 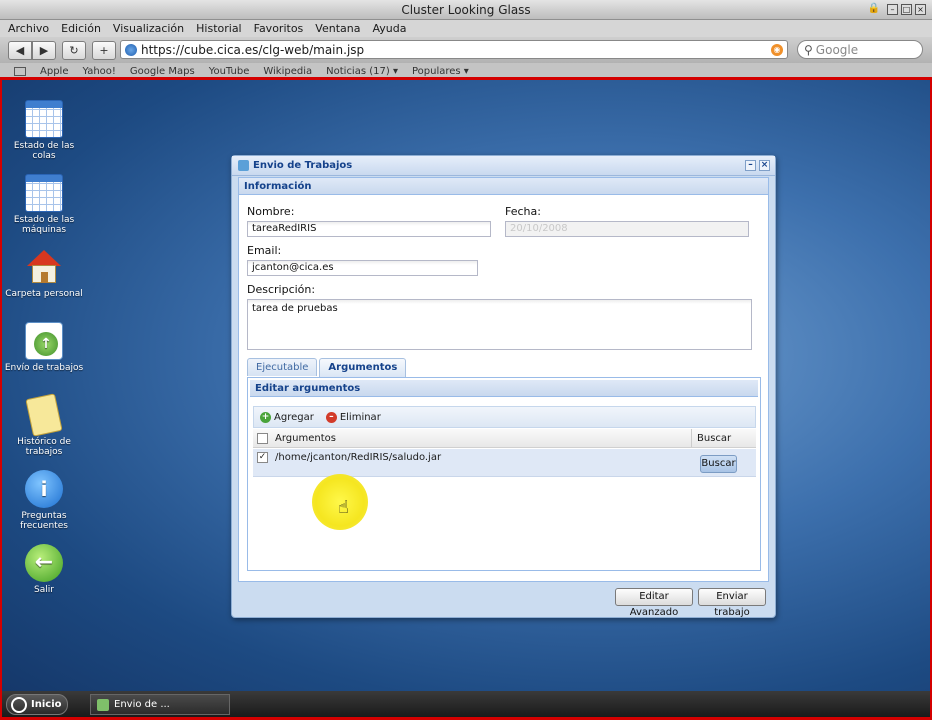 I want to click on bookmark-yahoo: Yahoo!, so click(x=98, y=70).